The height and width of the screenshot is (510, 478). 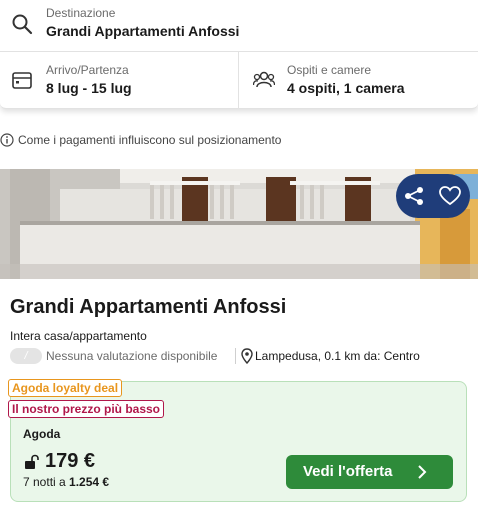 What do you see at coordinates (348, 471) in the screenshot?
I see `view-offer-label: Vedi l'offerta` at bounding box center [348, 471].